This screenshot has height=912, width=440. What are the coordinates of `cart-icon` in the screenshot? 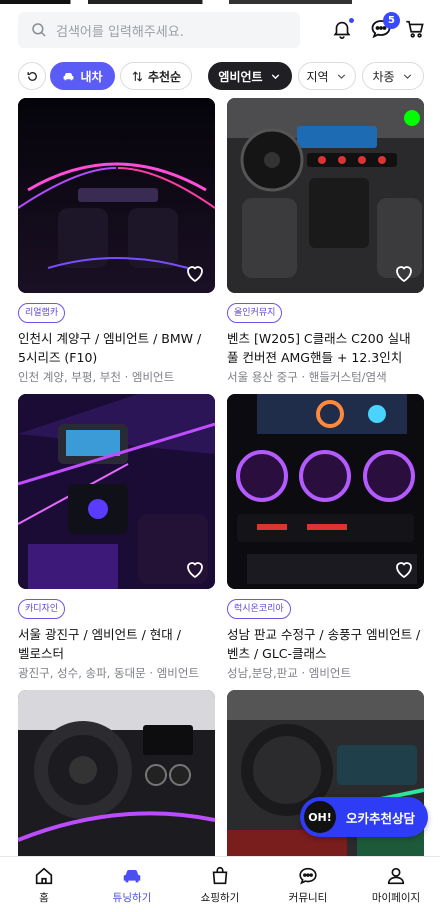 It's located at (415, 29).